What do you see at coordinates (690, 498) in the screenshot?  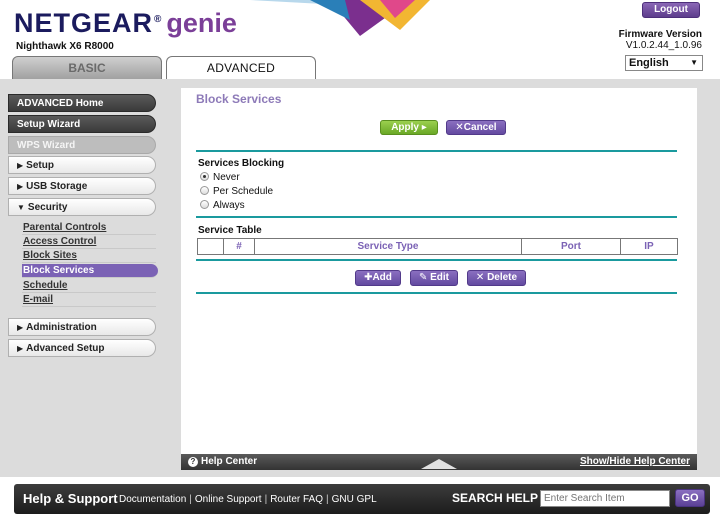 I see `go-button: GO` at bounding box center [690, 498].